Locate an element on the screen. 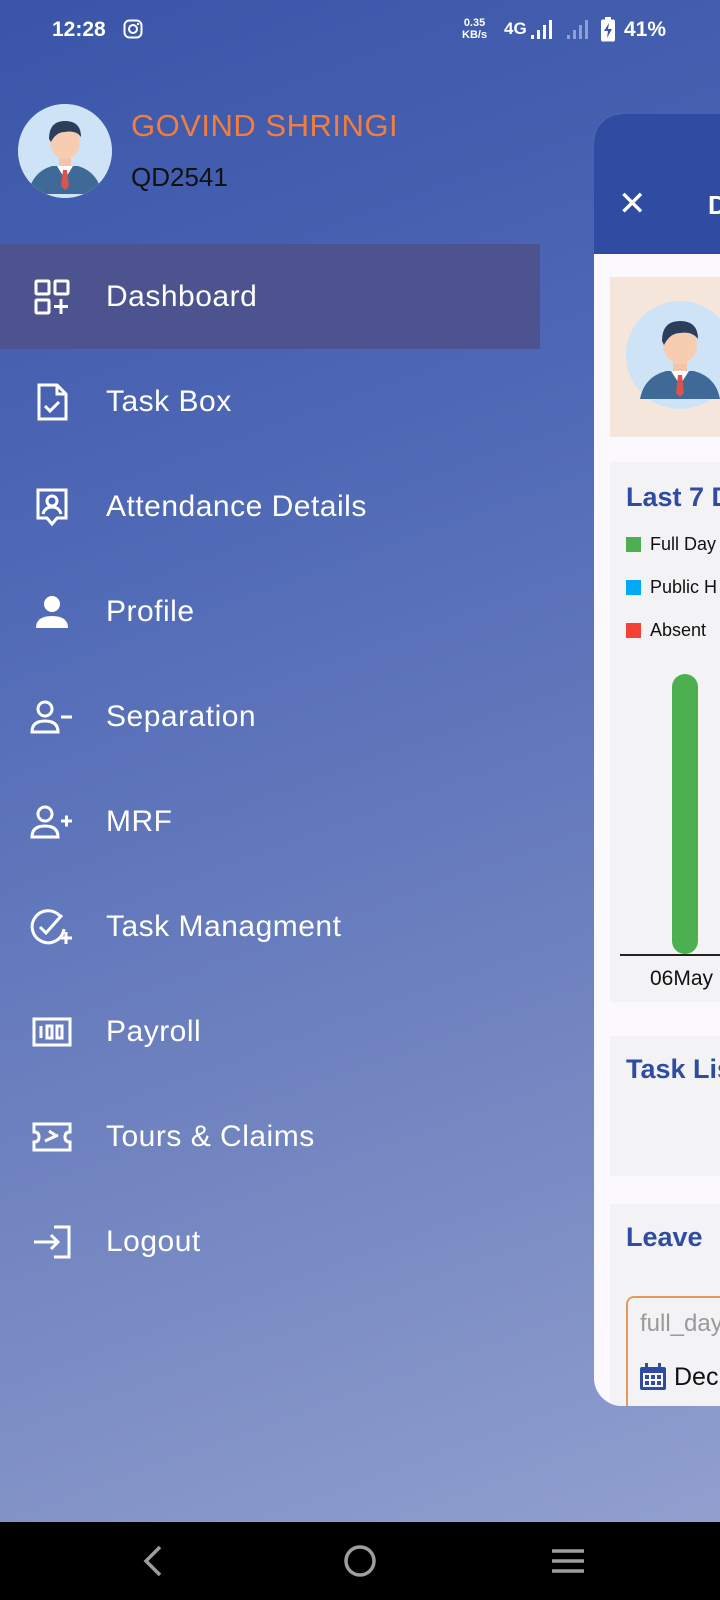 The image size is (720, 1600). recents-button is located at coordinates (568, 1561).